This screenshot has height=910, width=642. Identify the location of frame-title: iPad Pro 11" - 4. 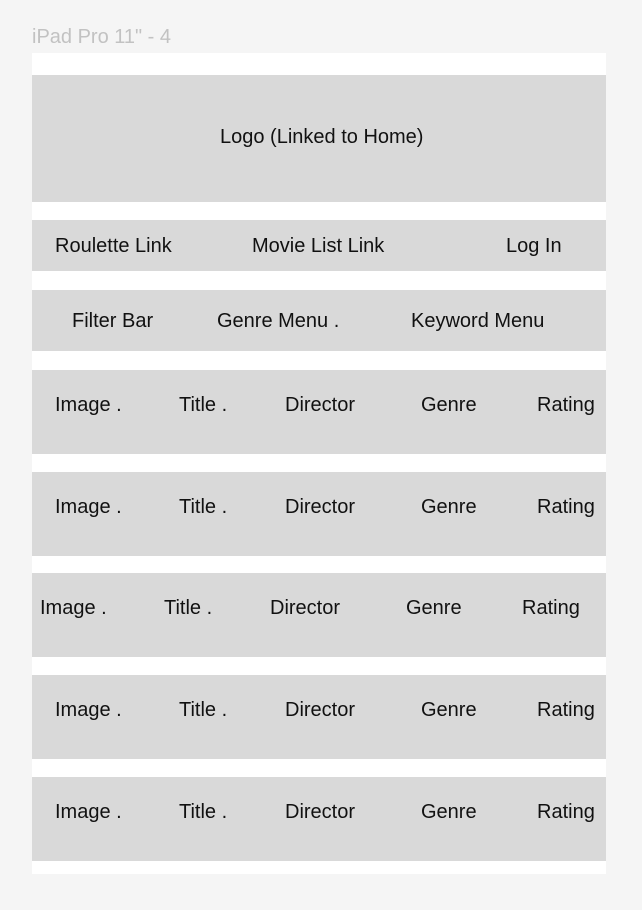
(102, 37).